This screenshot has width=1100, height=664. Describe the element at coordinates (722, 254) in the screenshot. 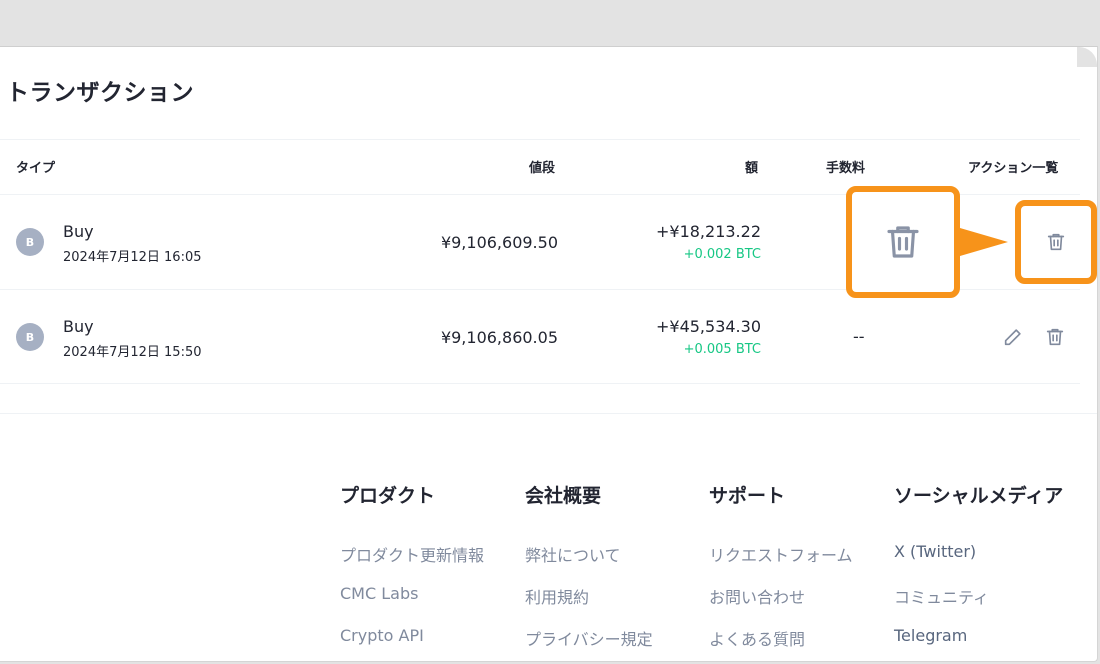

I see `transaction-quantity: +0.002 BTC` at that location.